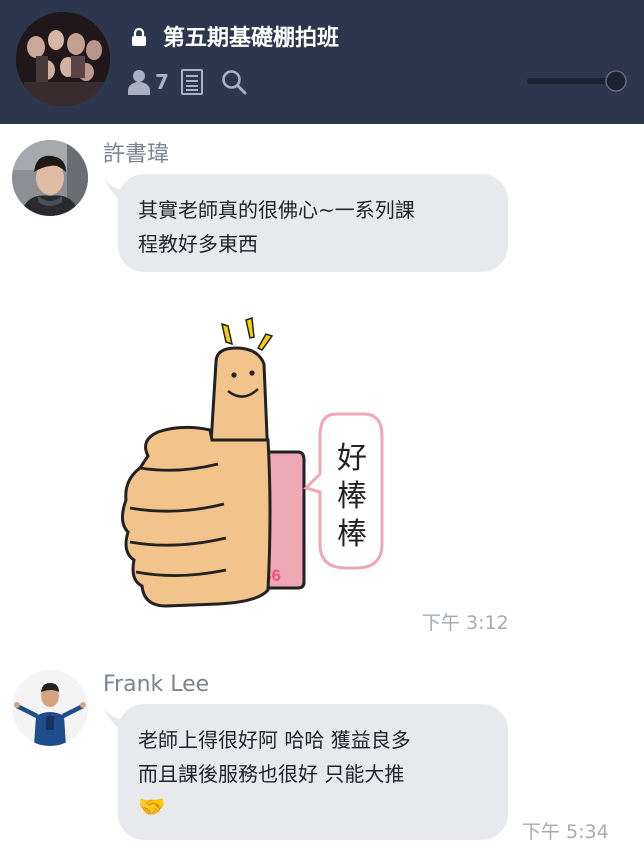 The image size is (644, 862). What do you see at coordinates (271, 774) in the screenshot?
I see `message-text: 而且課後服務也很好 只能大推` at bounding box center [271, 774].